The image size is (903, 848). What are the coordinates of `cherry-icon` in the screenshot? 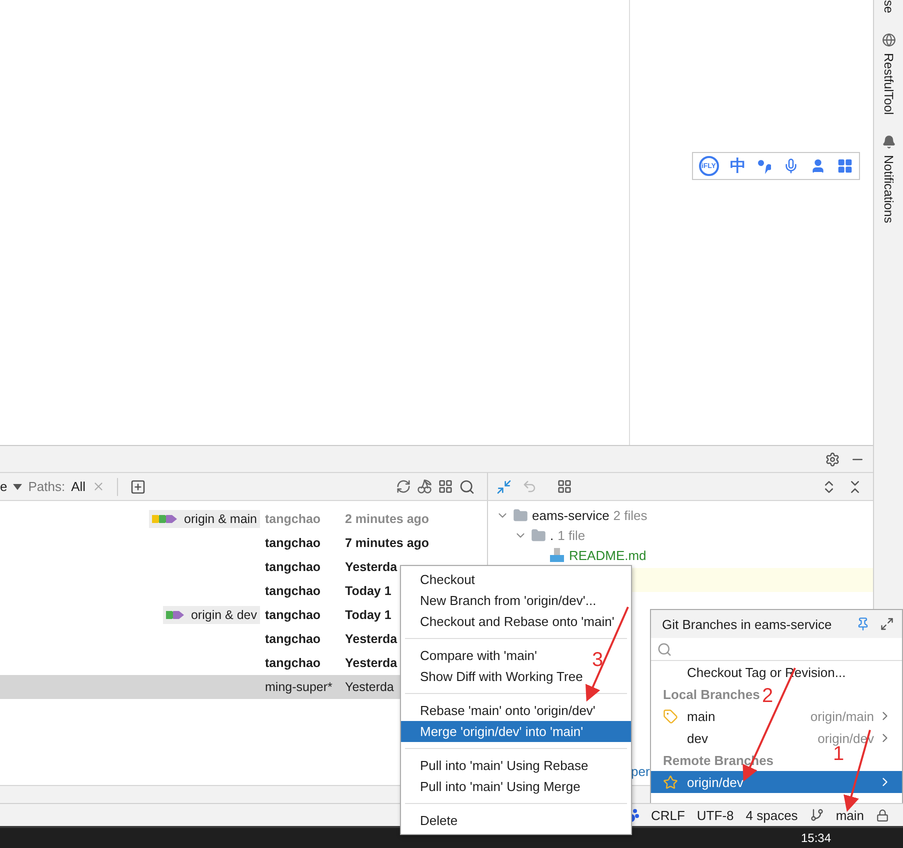 It's located at (424, 486).